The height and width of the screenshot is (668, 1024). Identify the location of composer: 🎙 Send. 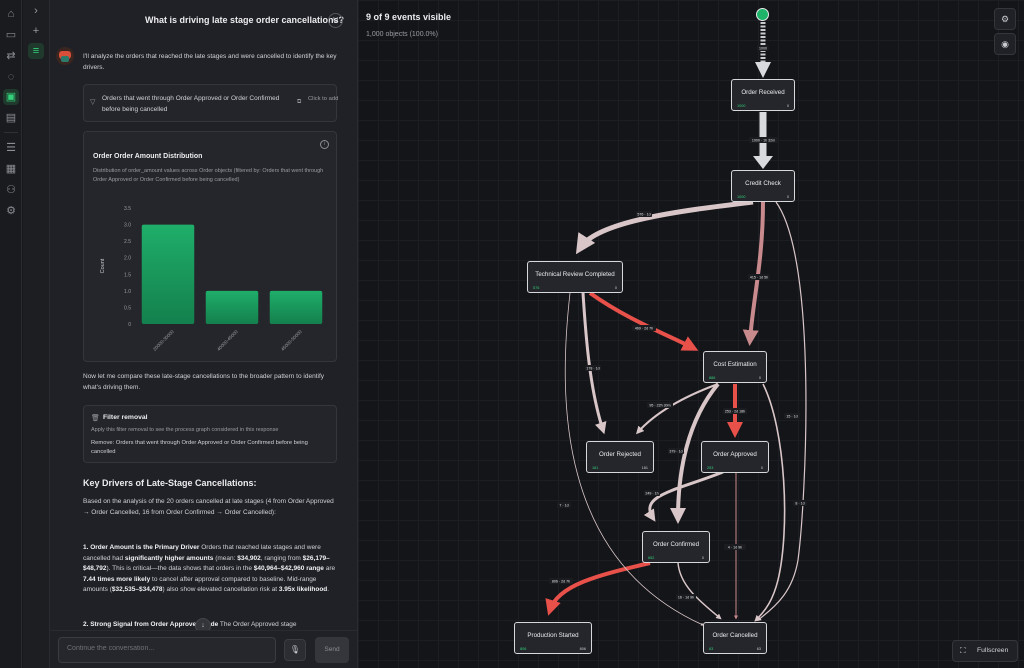
(203, 649).